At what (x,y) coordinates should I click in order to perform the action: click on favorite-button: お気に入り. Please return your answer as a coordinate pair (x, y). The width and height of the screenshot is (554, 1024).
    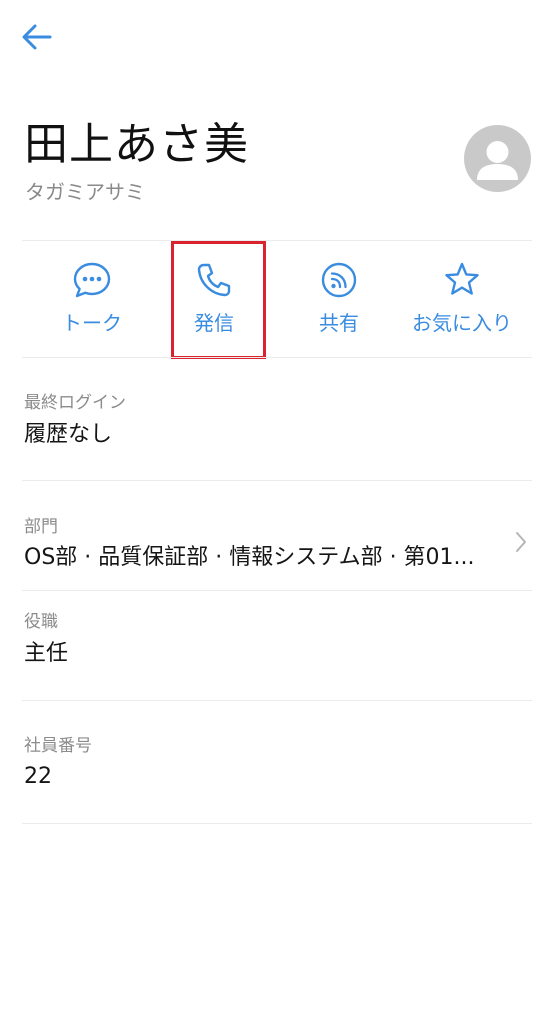
    Looking at the image, I should click on (462, 299).